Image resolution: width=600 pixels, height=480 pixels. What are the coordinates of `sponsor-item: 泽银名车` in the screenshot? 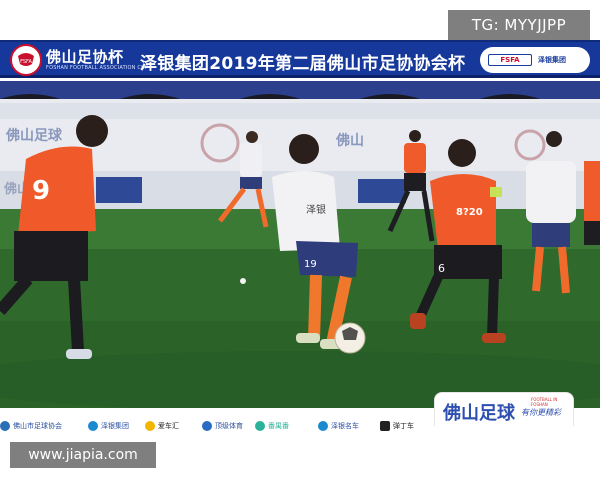 It's located at (338, 426).